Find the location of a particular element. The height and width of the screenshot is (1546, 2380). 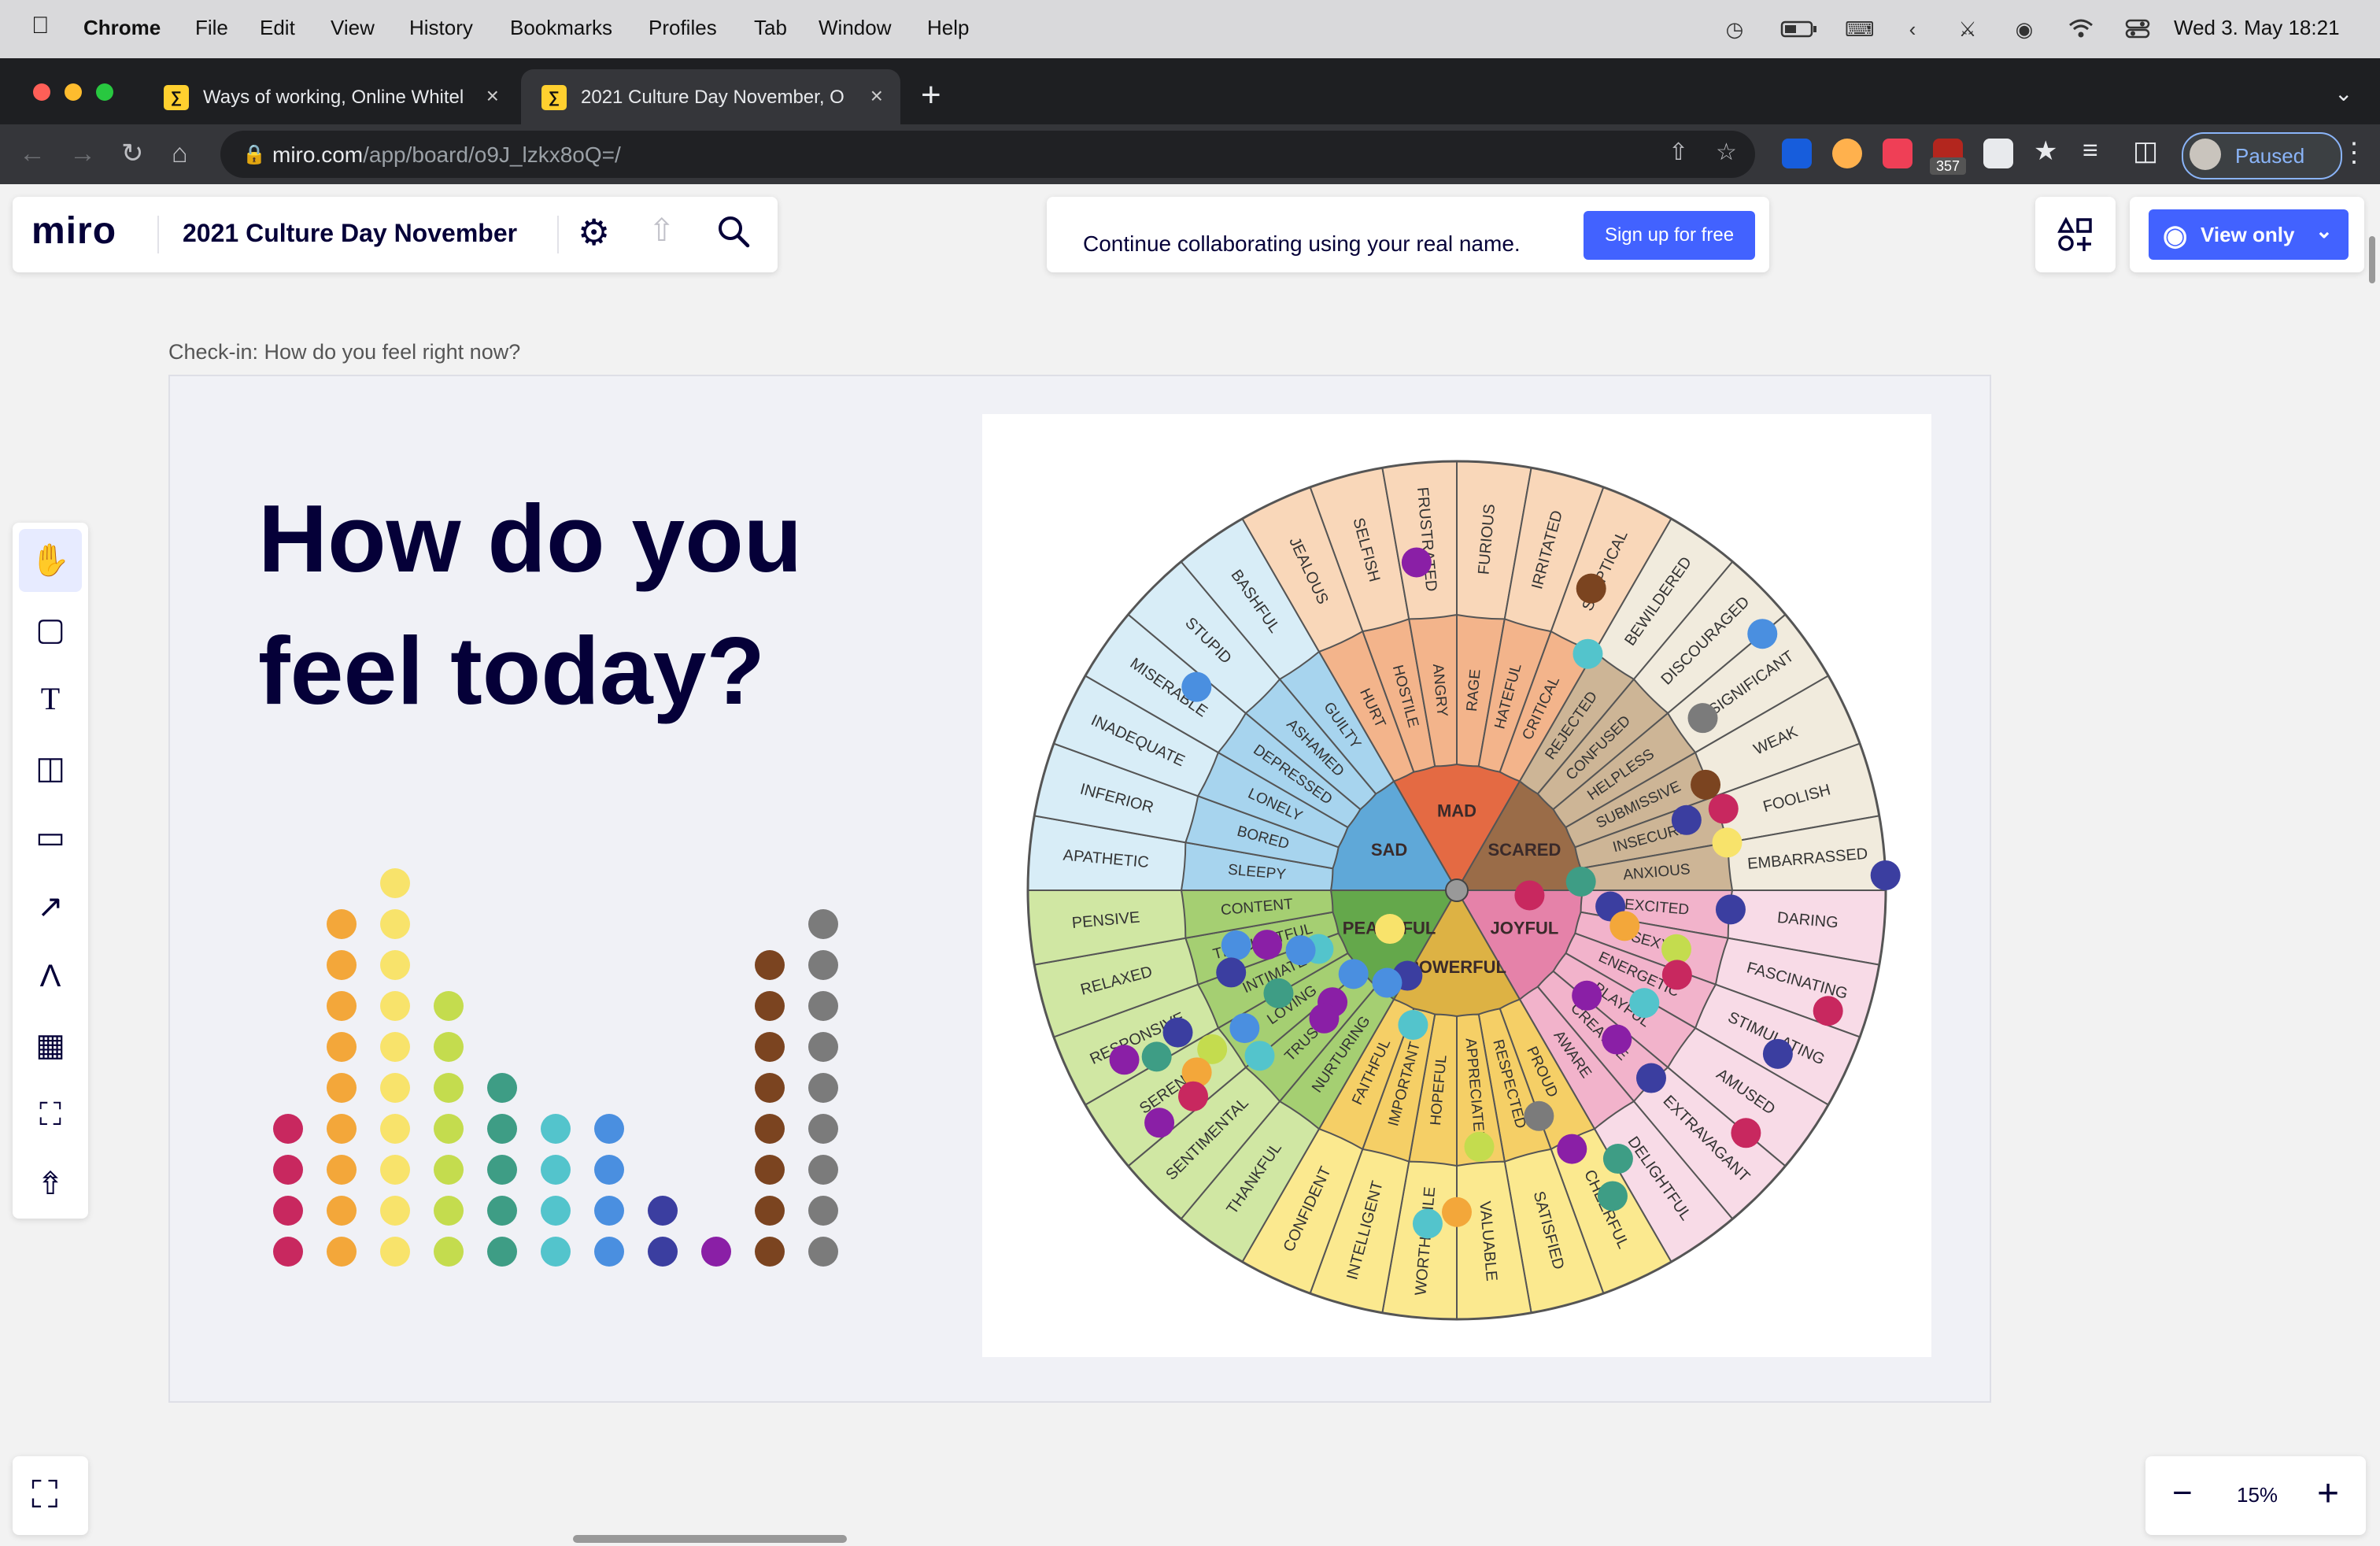

window-minimize-button is located at coordinates (73, 92).